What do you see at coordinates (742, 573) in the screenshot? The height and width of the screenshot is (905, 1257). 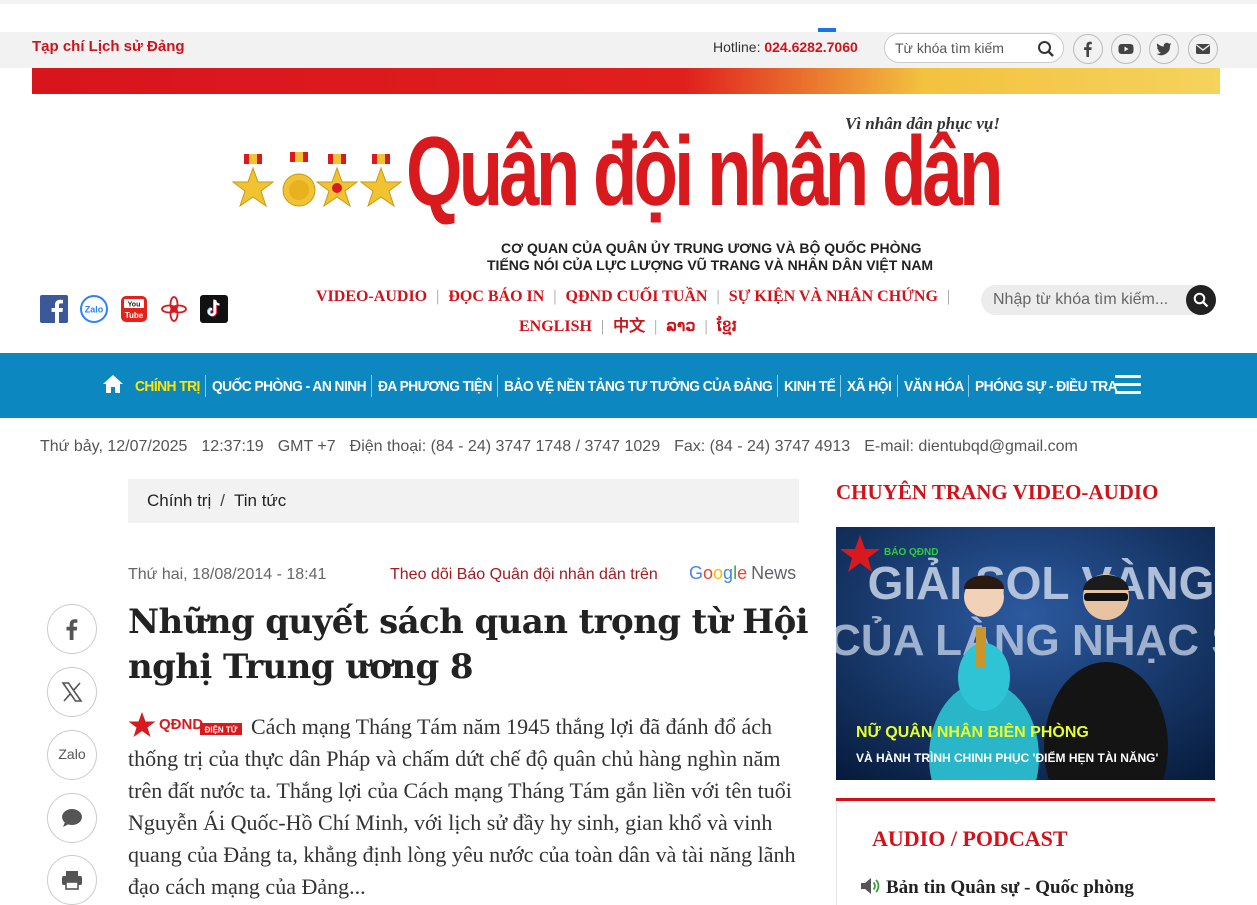 I see `google-news-logo: Google News` at bounding box center [742, 573].